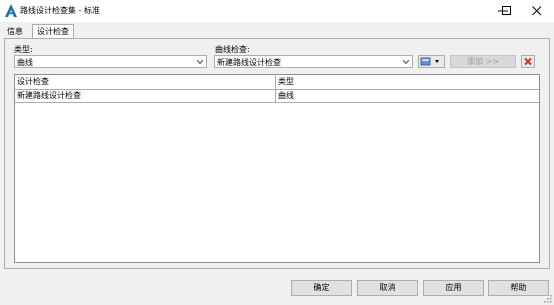  What do you see at coordinates (60, 10) in the screenshot?
I see `window-title: 路线设计检查集 - 标准` at bounding box center [60, 10].